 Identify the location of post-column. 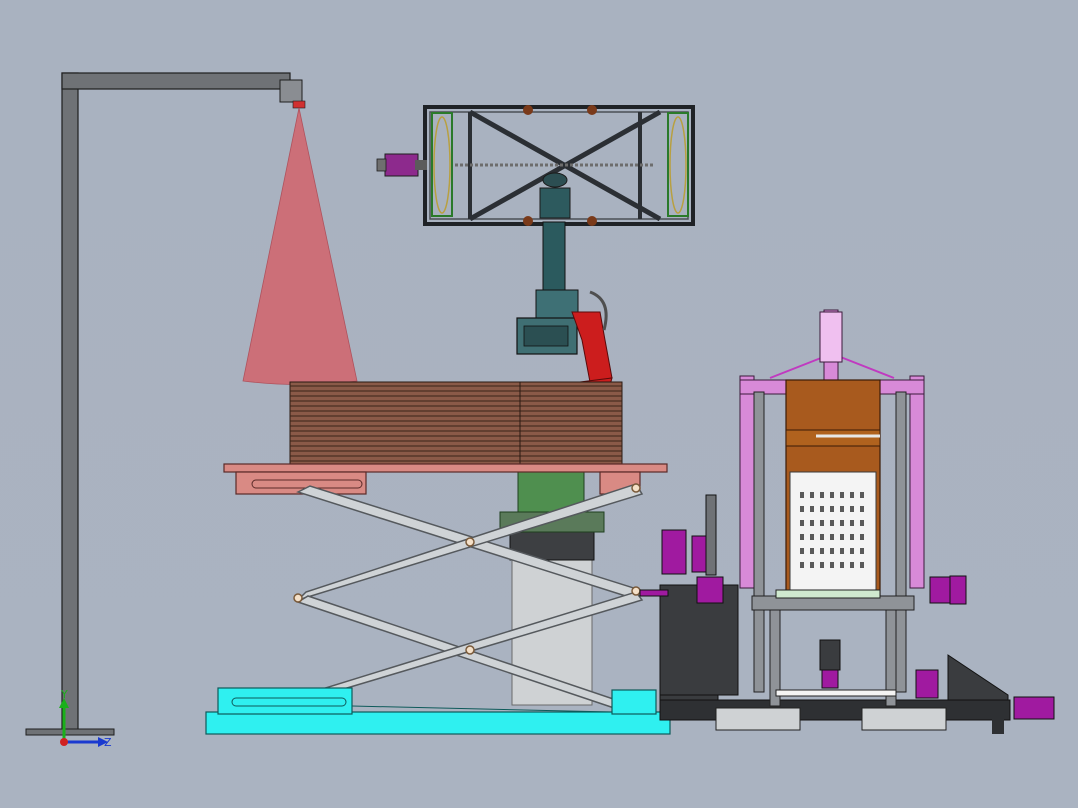
(70, 403).